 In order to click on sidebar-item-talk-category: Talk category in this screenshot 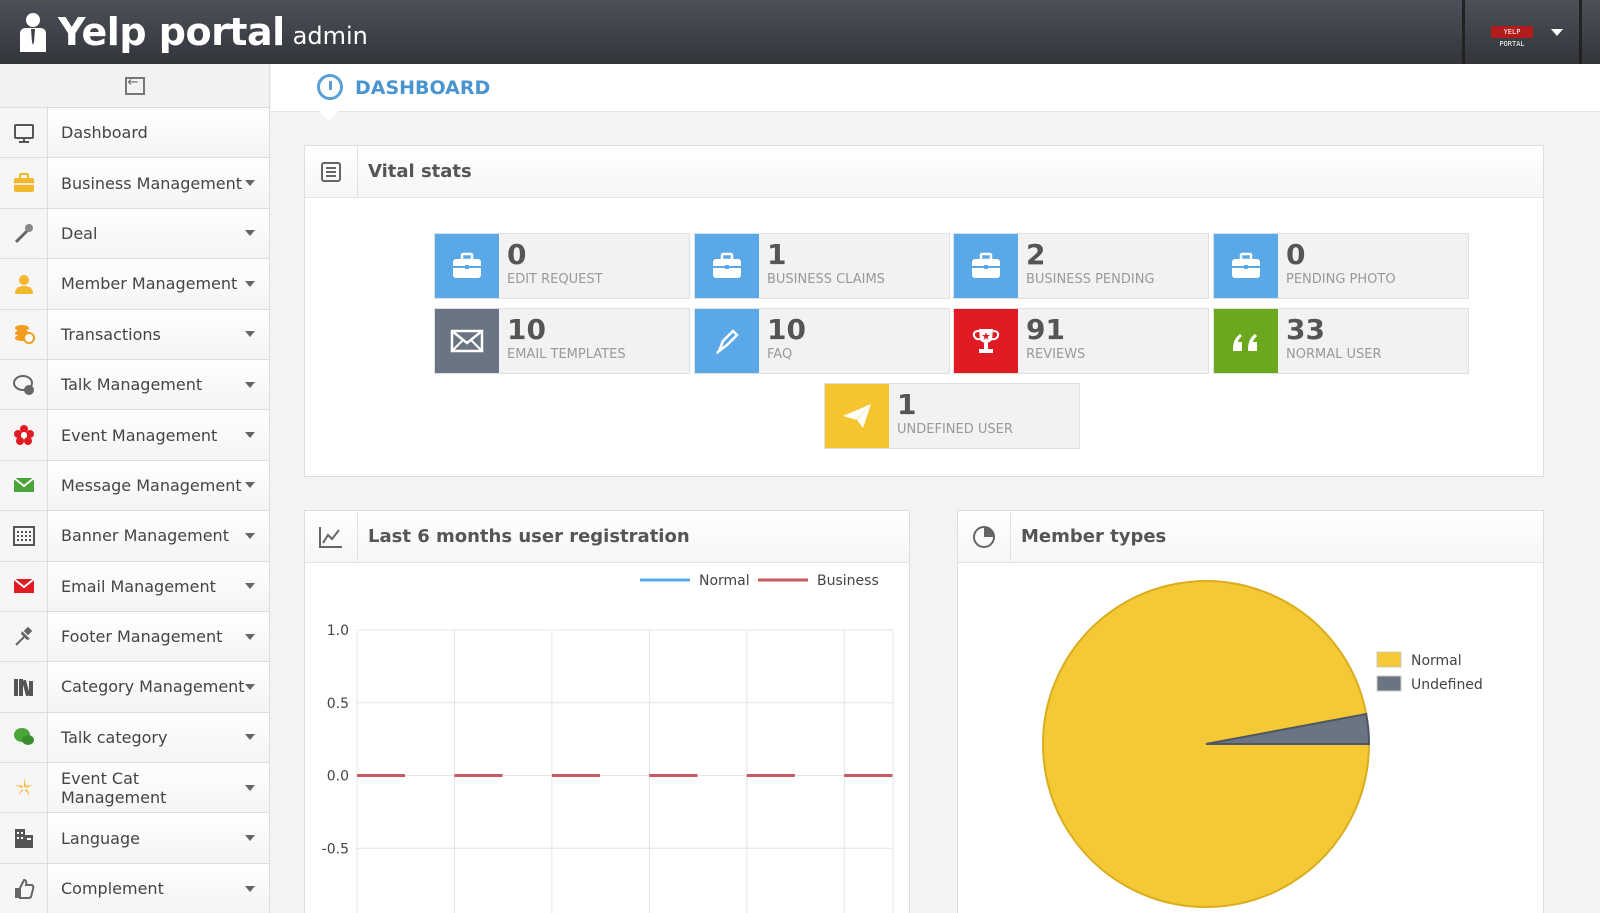, I will do `click(134, 738)`.